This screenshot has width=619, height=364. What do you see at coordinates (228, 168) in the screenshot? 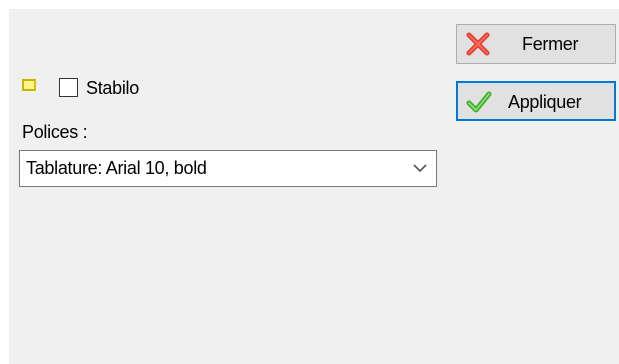
I see `font-select: Tablature: Arial 10, bold` at bounding box center [228, 168].